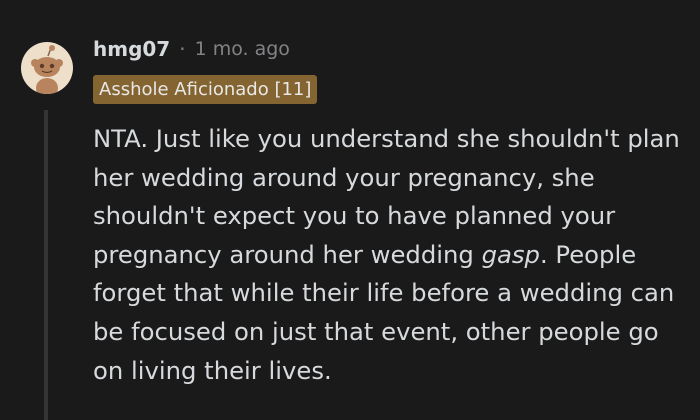 This screenshot has width=700, height=420. Describe the element at coordinates (205, 89) in the screenshot. I see `user-flair: Asshole Aficionado [11]` at that location.